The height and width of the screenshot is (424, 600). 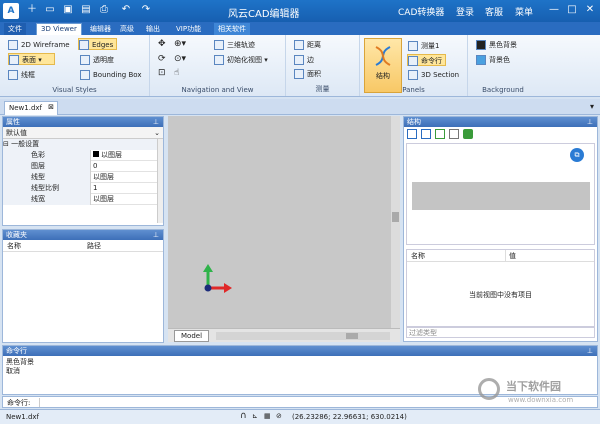 I want to click on close-icon: ⊠, so click(x=51, y=107).